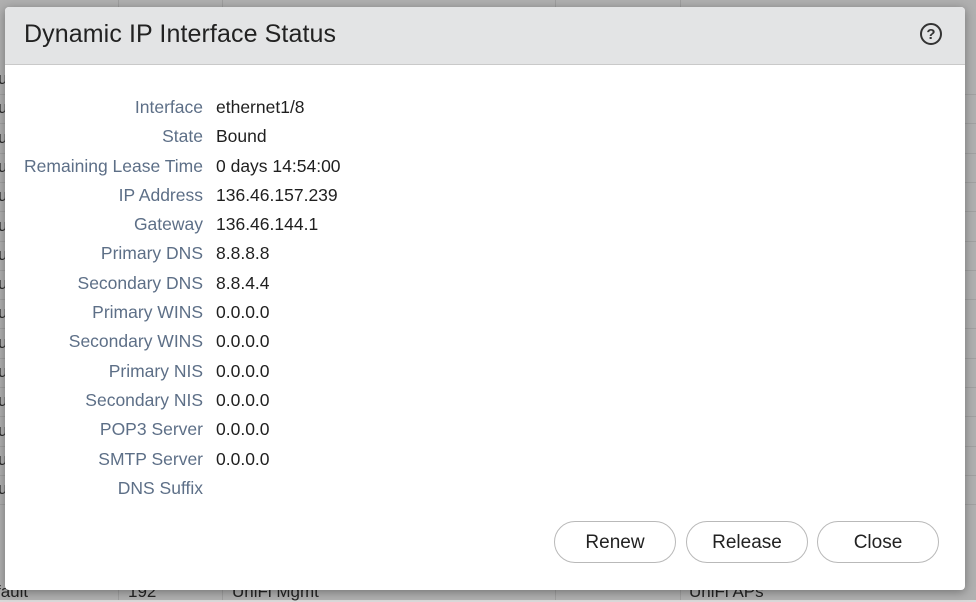 Image resolution: width=976 pixels, height=602 pixels. Describe the element at coordinates (160, 194) in the screenshot. I see `field-label: IP Address` at that location.